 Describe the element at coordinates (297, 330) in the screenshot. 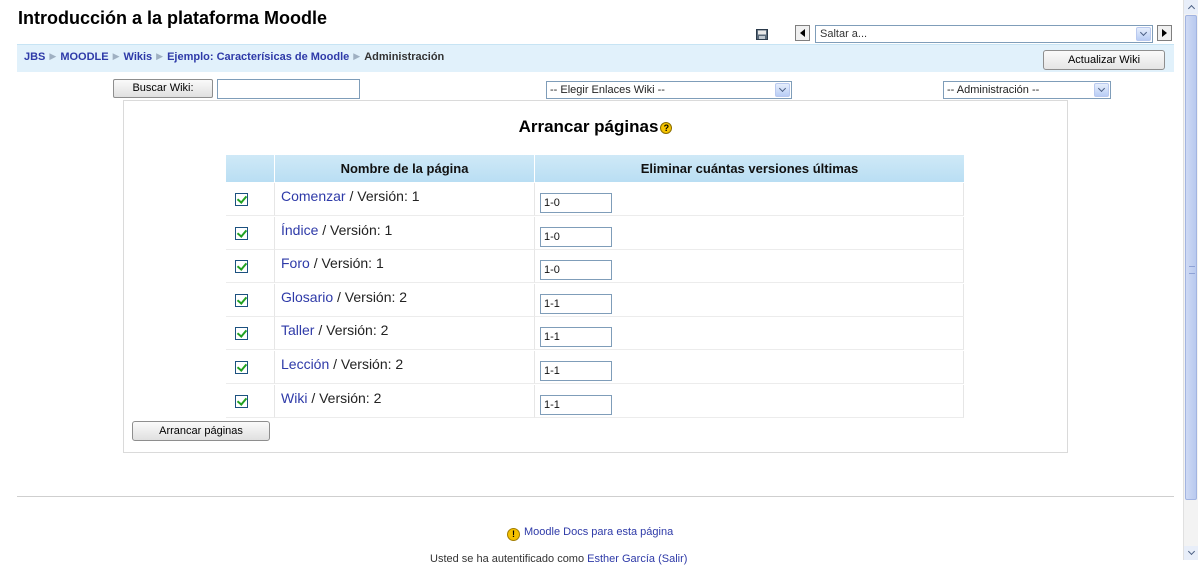

I see `page-link: Taller` at that location.